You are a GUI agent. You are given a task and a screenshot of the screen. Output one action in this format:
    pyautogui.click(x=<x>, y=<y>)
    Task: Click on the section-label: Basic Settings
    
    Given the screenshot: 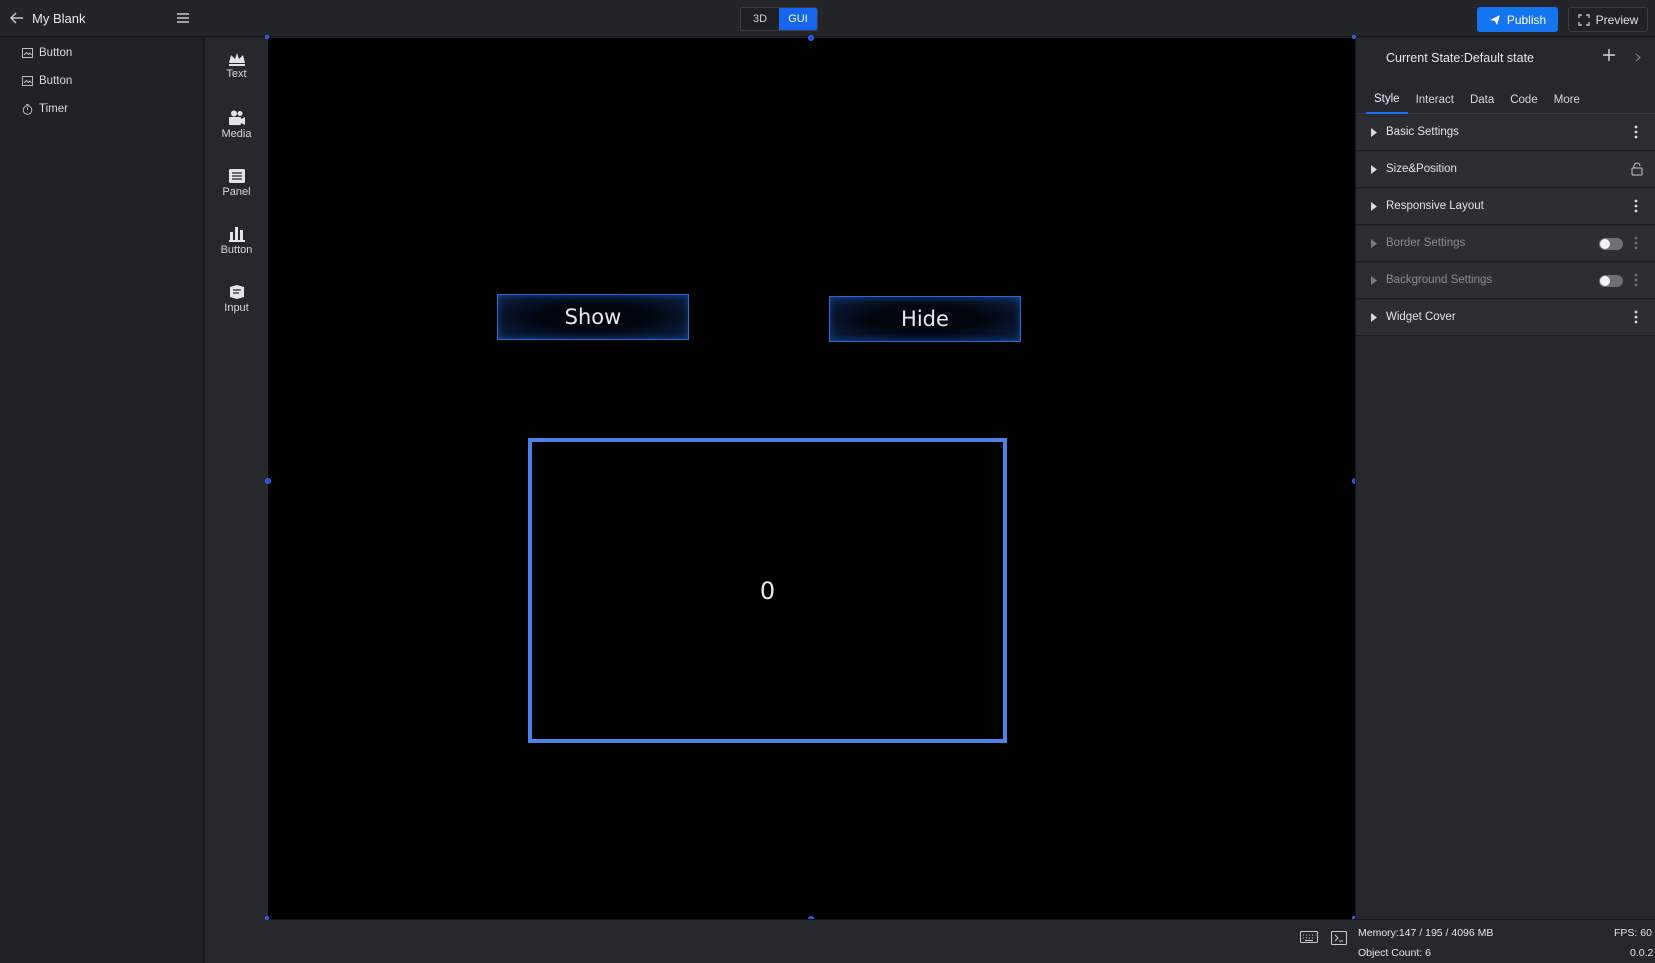 What is the action you would take?
    pyautogui.click(x=1422, y=132)
    